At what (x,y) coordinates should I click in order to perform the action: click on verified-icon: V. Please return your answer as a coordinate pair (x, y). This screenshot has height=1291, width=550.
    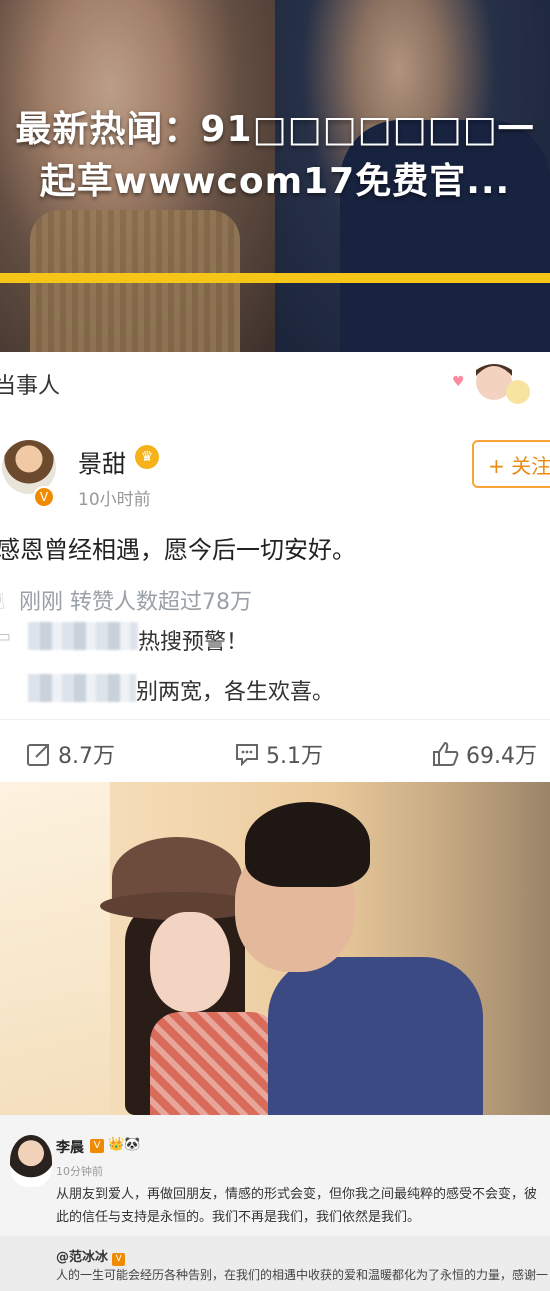
    Looking at the image, I should click on (44, 497).